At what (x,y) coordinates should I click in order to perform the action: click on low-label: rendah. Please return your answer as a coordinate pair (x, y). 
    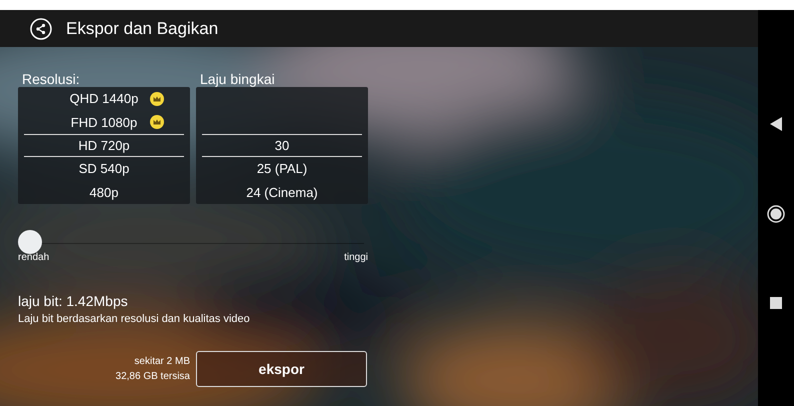
    Looking at the image, I should click on (34, 257).